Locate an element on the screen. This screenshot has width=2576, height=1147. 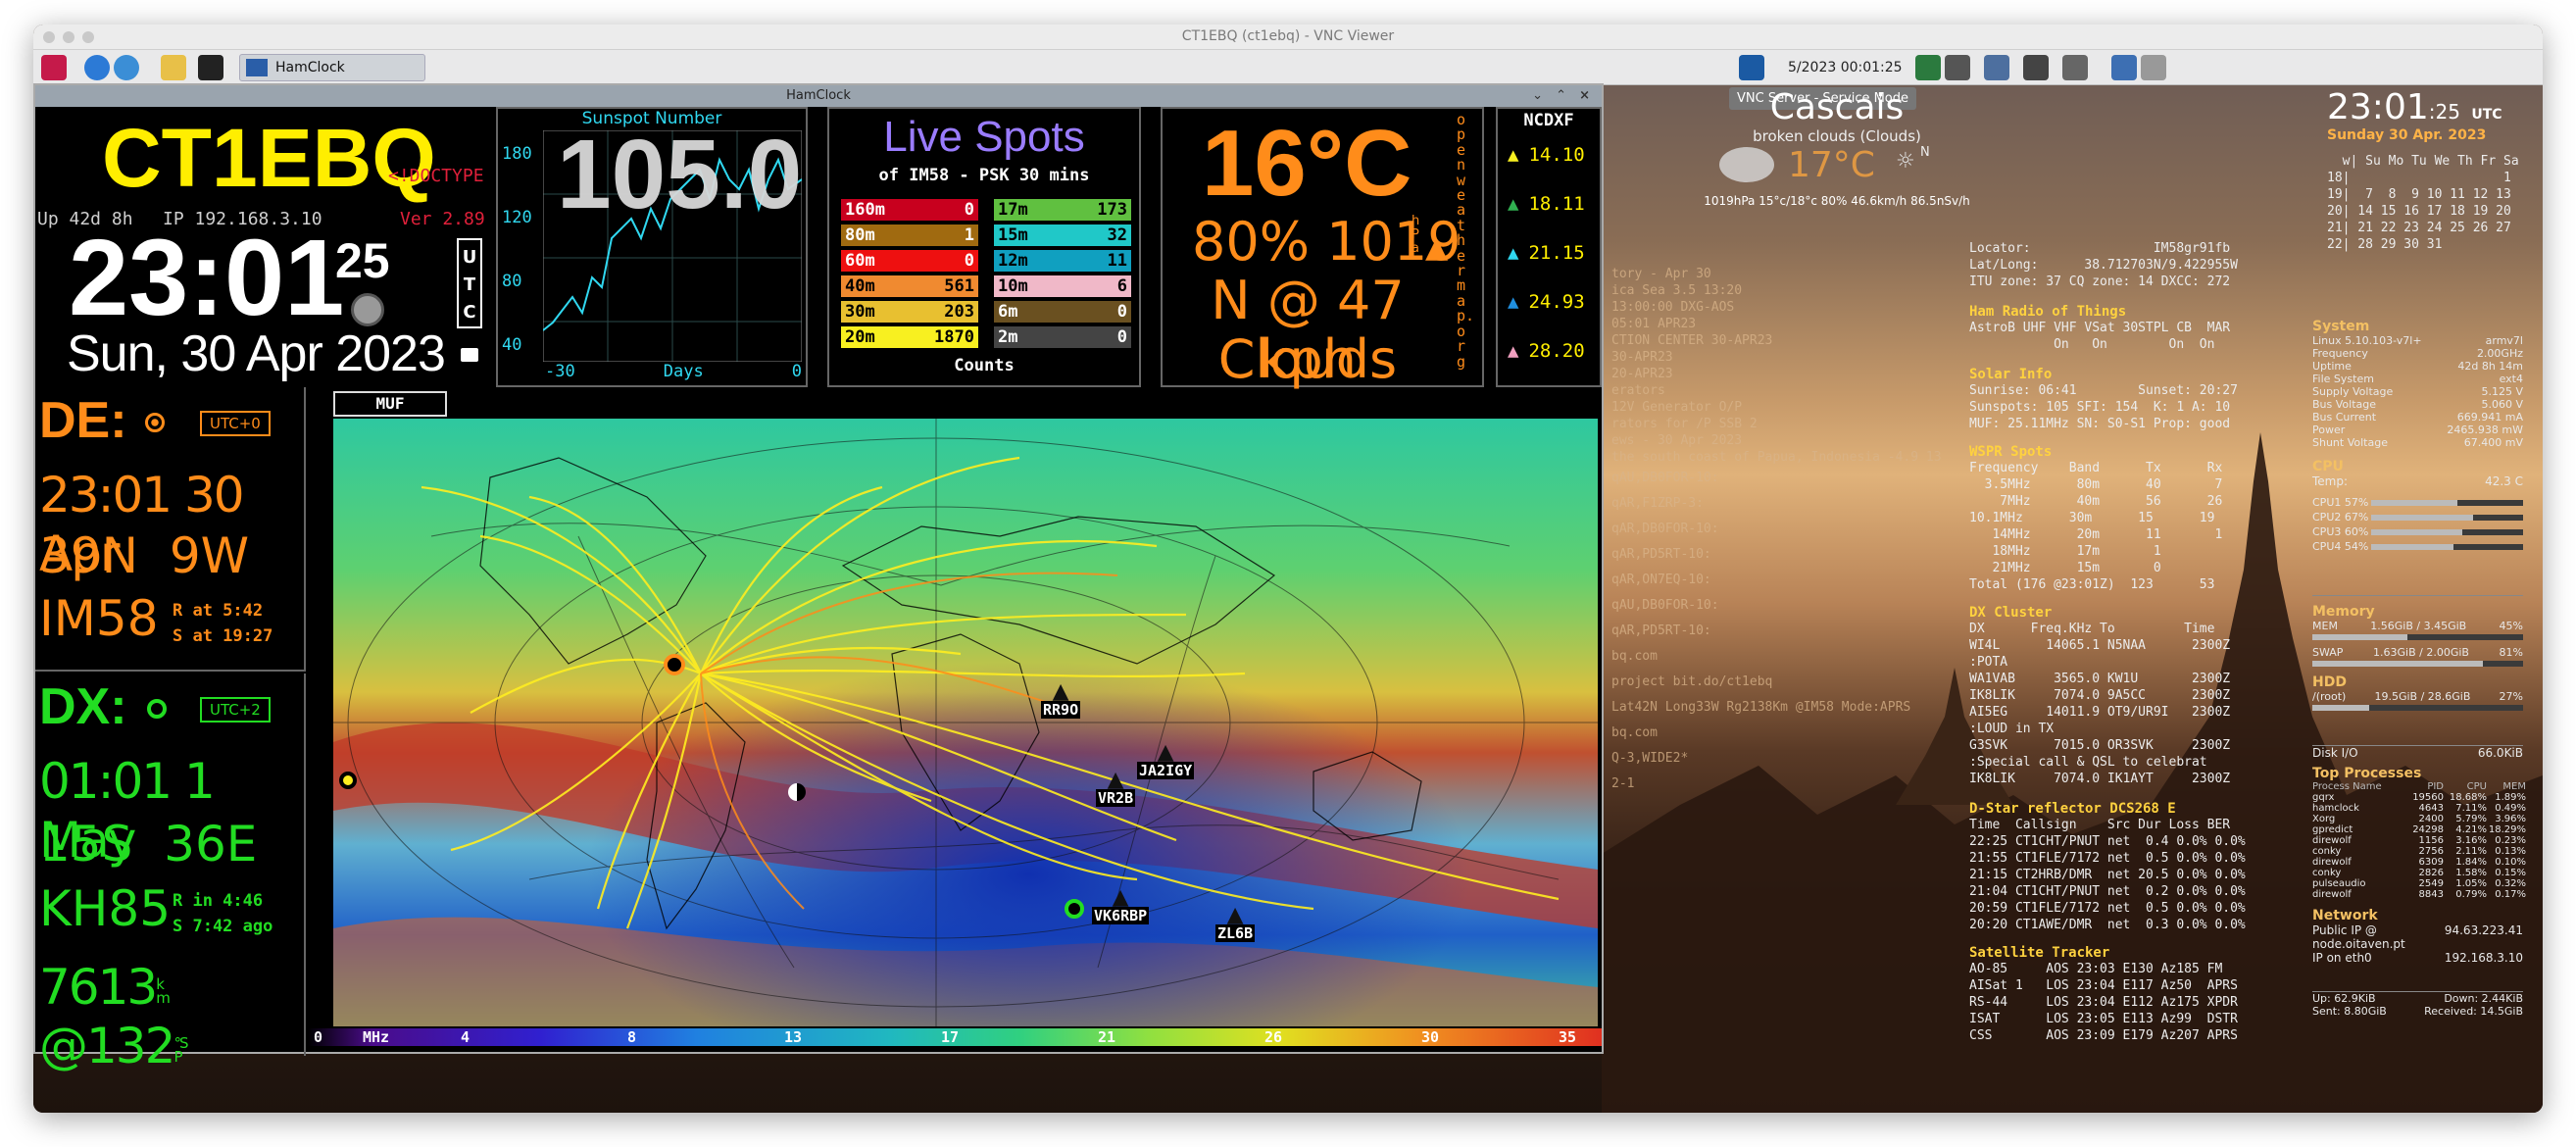
utc-toggle: UTC is located at coordinates (469, 283).